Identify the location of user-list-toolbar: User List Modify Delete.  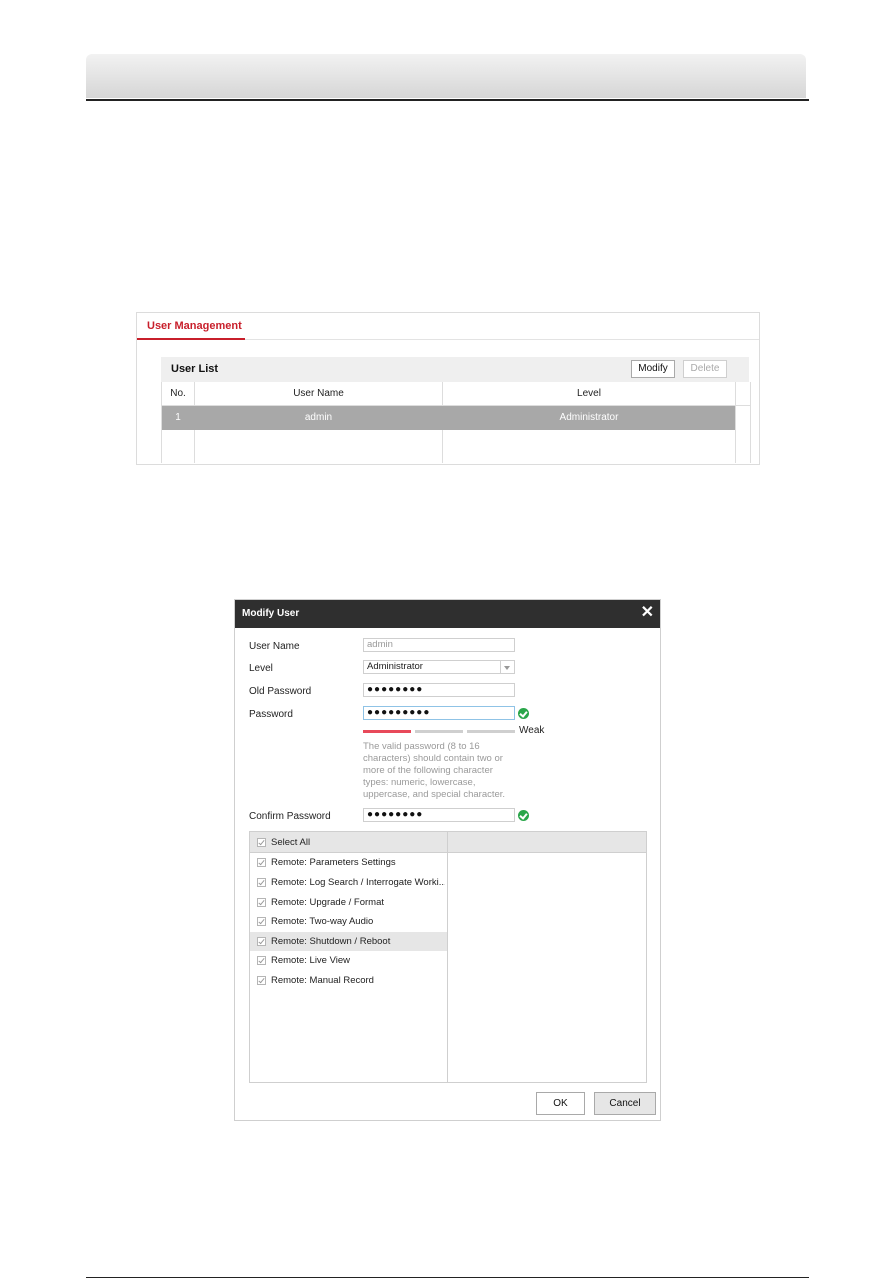
(455, 369).